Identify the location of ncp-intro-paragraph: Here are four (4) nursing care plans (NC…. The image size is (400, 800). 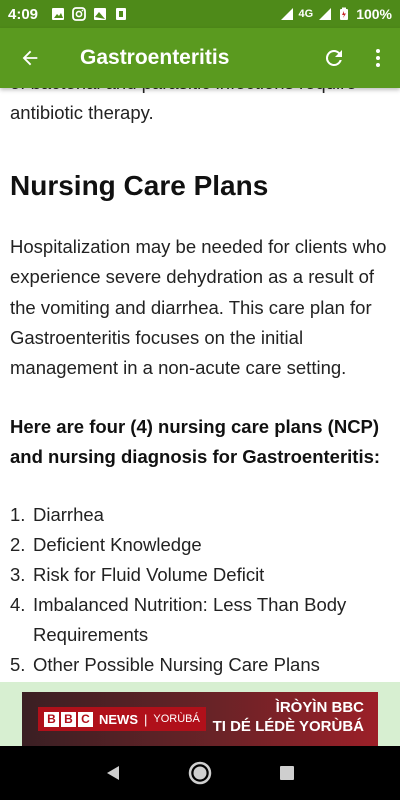
(195, 442).